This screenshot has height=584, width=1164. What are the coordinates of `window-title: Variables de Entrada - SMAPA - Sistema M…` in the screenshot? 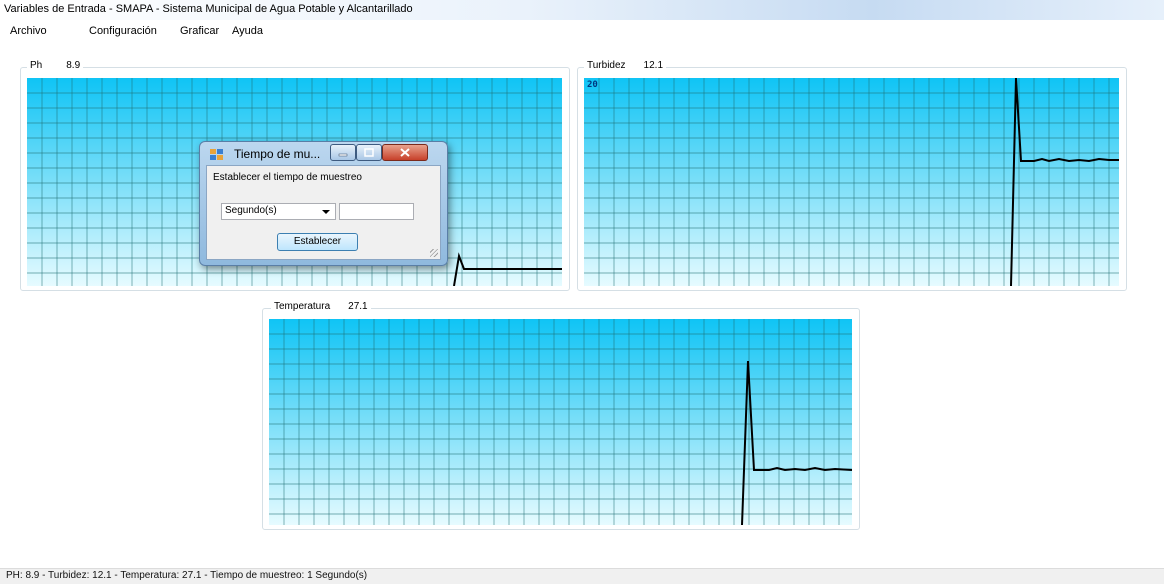 It's located at (208, 9).